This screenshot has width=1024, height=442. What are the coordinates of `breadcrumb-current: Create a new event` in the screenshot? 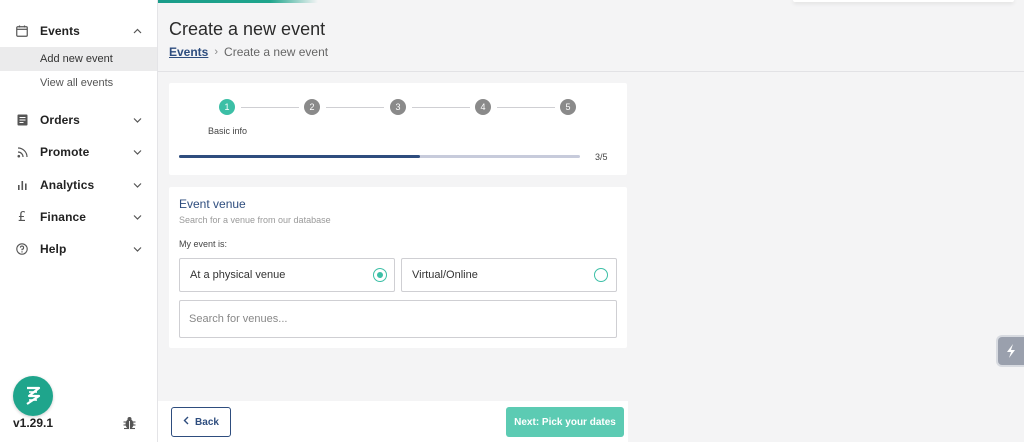 It's located at (276, 52).